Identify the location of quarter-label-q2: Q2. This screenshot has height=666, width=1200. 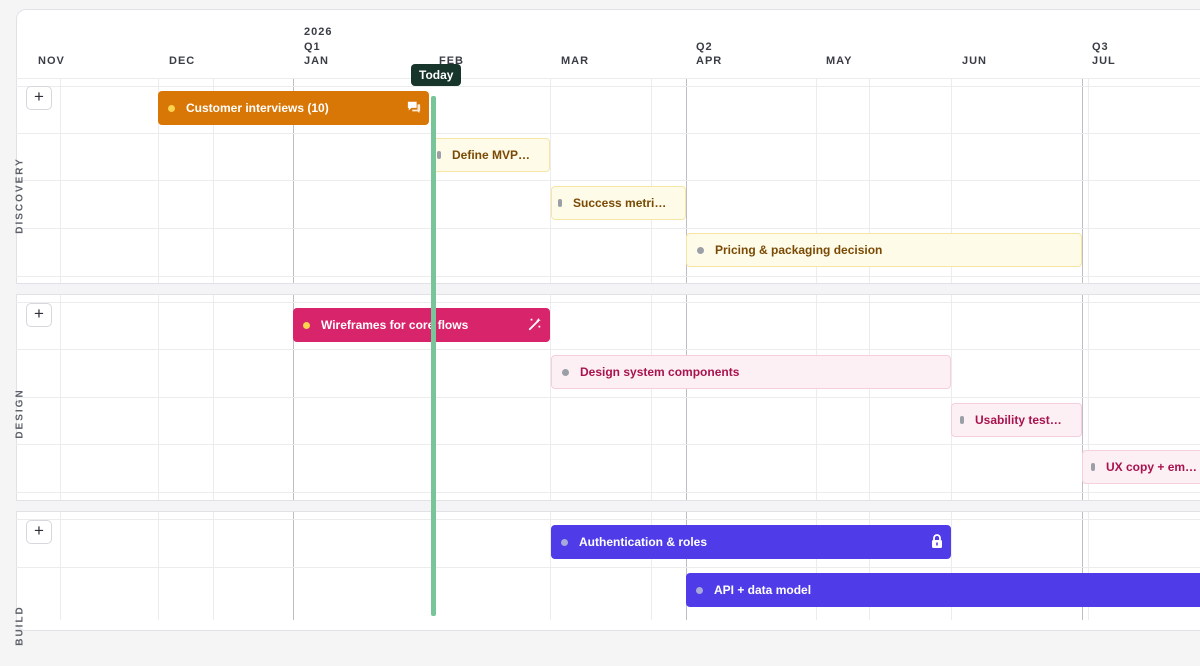
(704, 47).